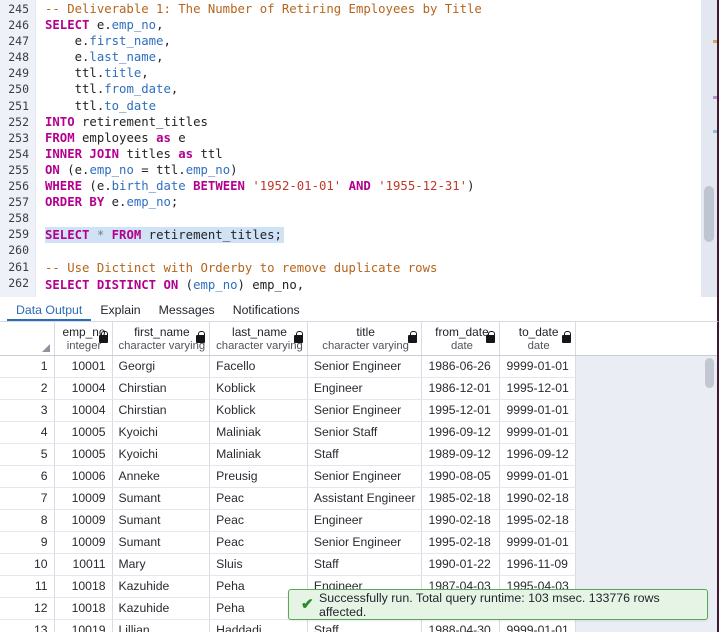 The width and height of the screenshot is (719, 632). What do you see at coordinates (373, 57) in the screenshot?
I see `code-line: e.last_name,` at bounding box center [373, 57].